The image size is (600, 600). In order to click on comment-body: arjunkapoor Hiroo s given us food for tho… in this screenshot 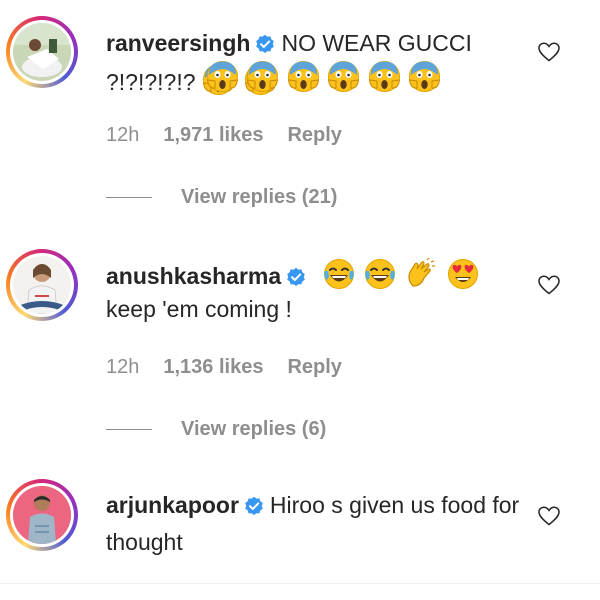, I will do `click(316, 523)`.